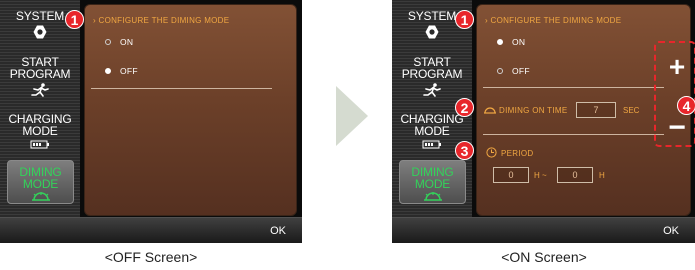  What do you see at coordinates (511, 175) in the screenshot?
I see `period-start-input: 0` at bounding box center [511, 175].